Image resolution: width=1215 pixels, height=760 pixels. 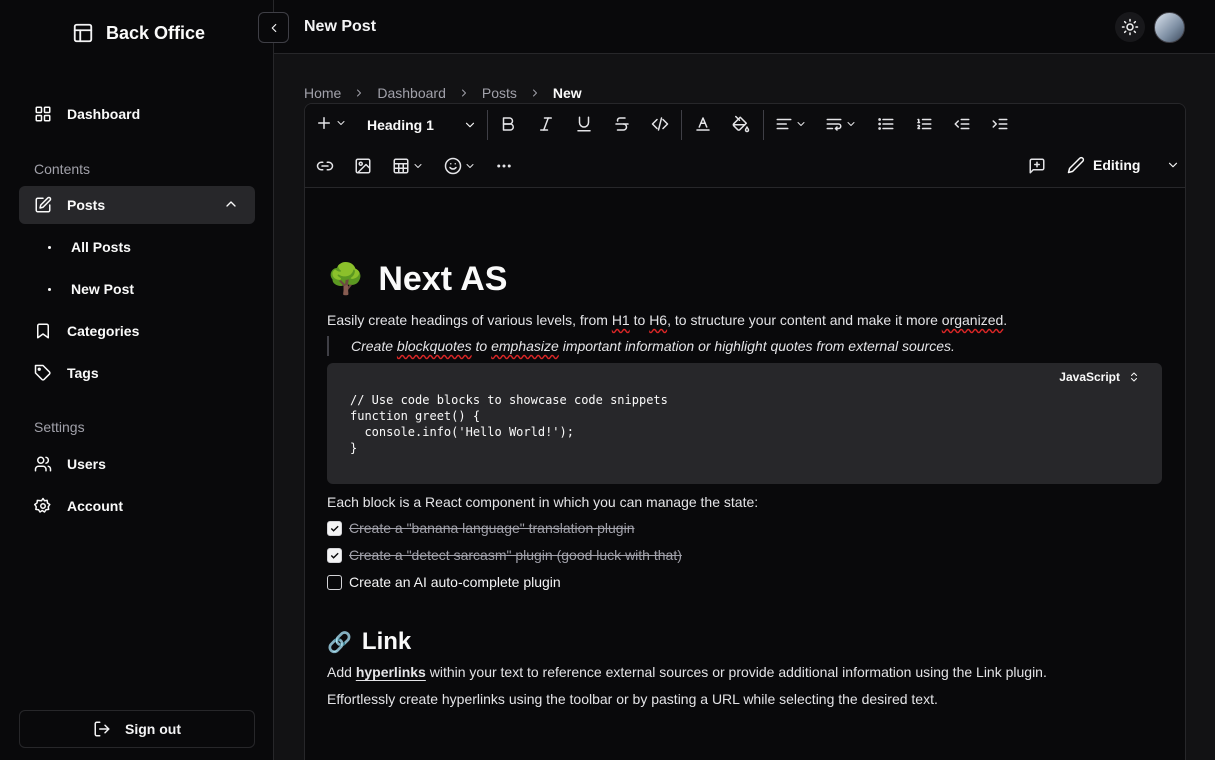 I want to click on sun-icon, so click(x=1130, y=27).